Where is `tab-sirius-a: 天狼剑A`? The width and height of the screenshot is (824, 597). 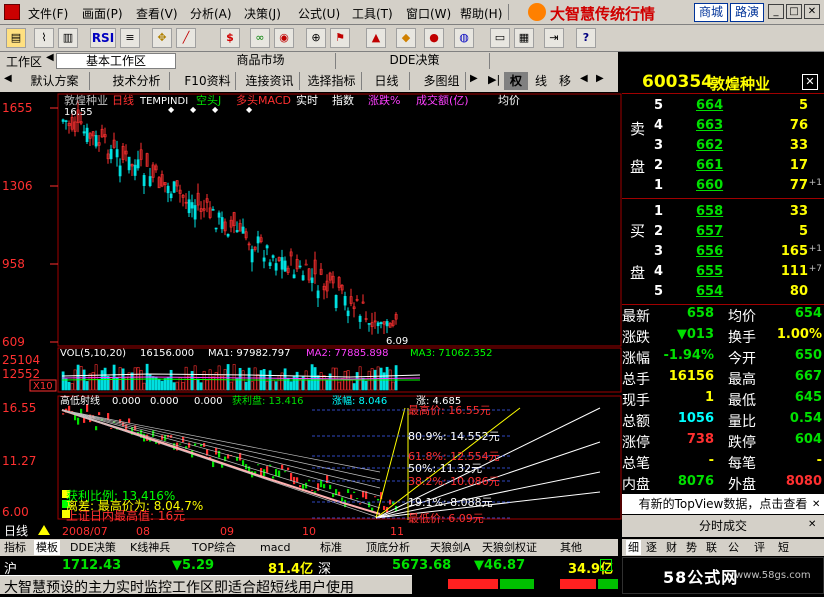 tab-sirius-a: 天狼剑A is located at coordinates (450, 547).